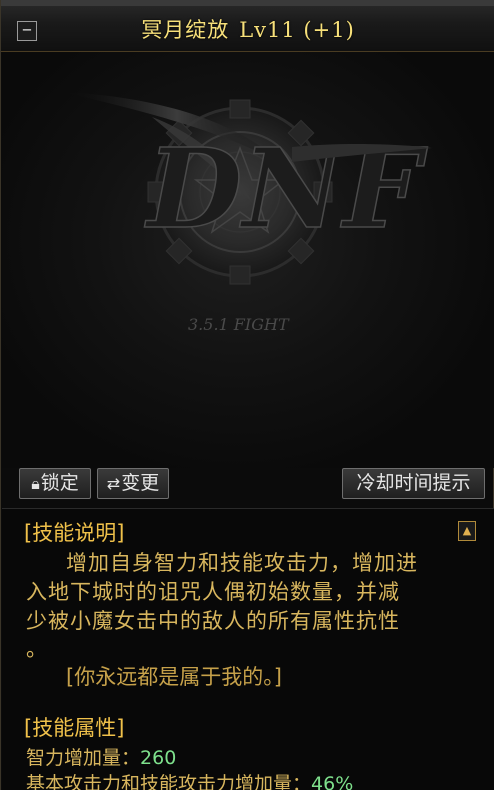 This screenshot has height=790, width=494. I want to click on skill-title: 冥月绽放 Lv11 (+1), so click(247, 29).